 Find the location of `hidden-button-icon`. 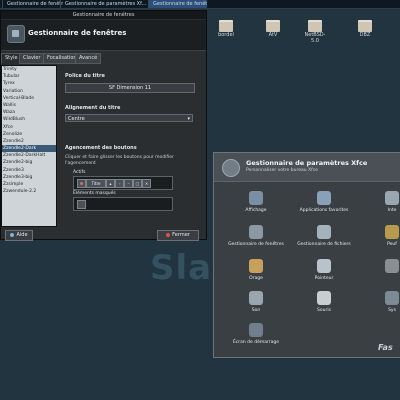

hidden-button-icon is located at coordinates (81, 204).